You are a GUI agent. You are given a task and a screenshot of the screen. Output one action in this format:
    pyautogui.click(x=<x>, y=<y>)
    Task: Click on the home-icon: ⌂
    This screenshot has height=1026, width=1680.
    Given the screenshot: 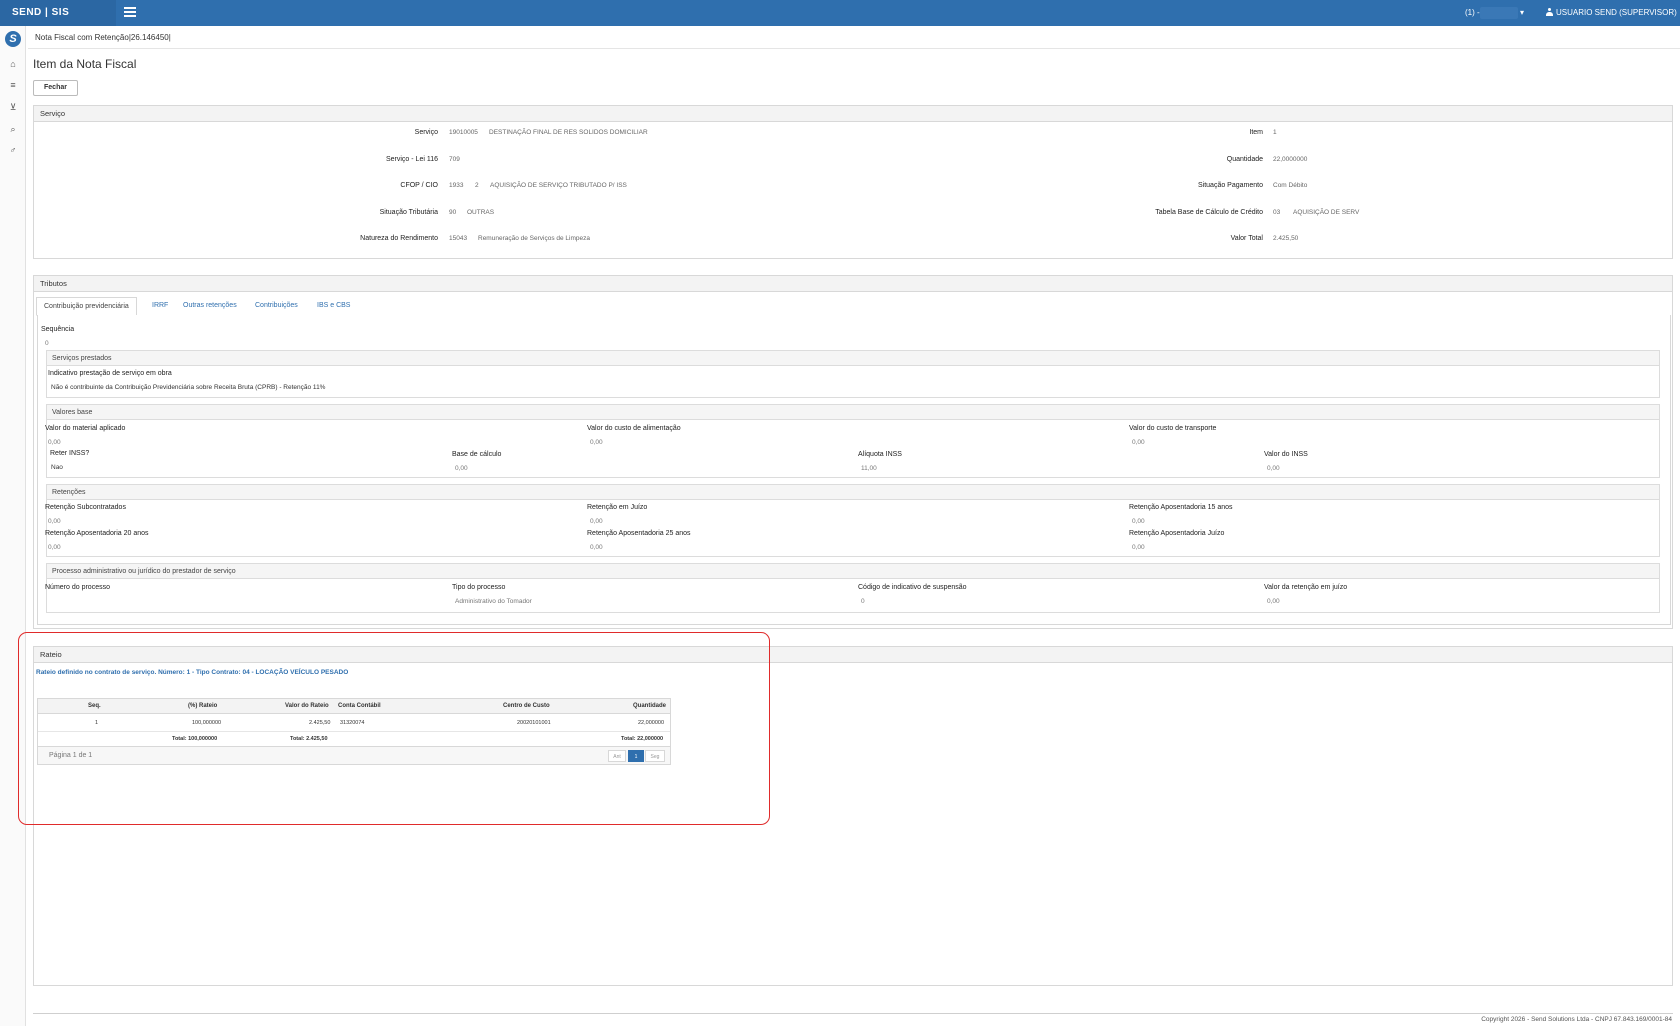 What is the action you would take?
    pyautogui.click(x=13, y=64)
    